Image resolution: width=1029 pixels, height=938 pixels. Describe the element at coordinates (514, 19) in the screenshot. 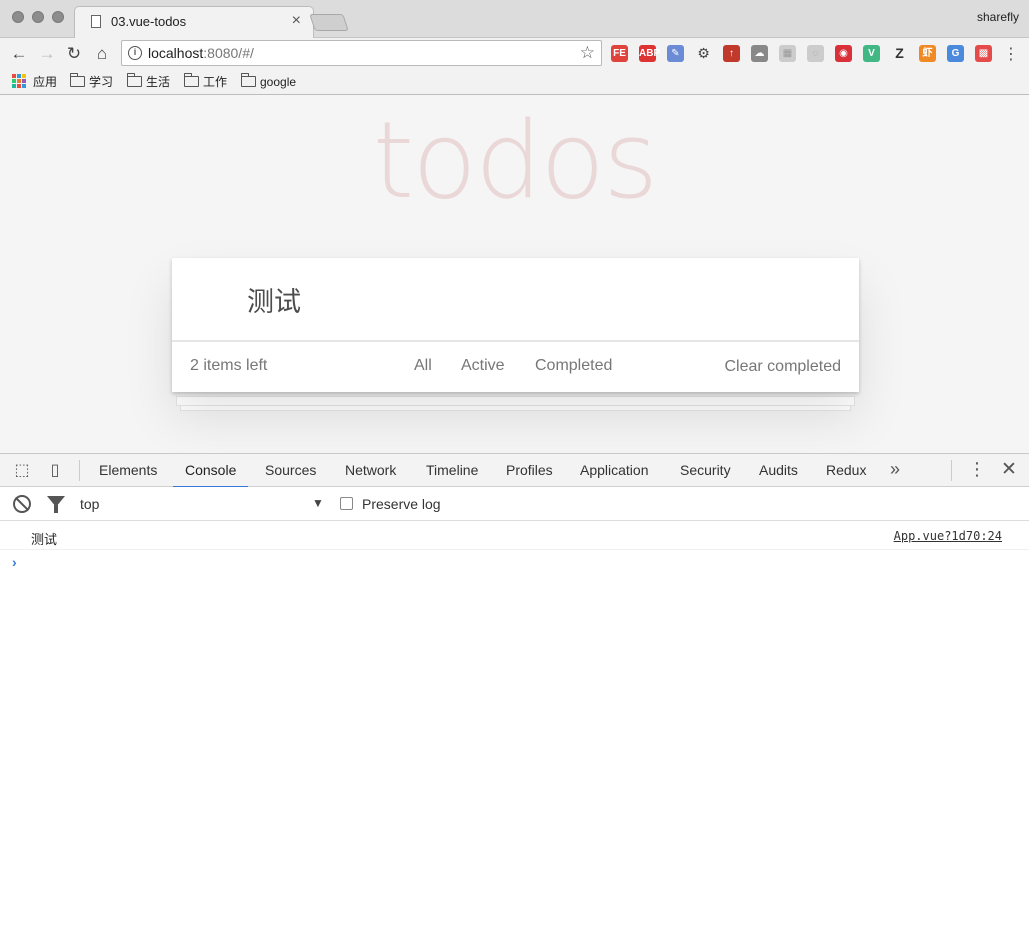

I see `browser-titlebar: 03.vue-todos × sharefly` at that location.